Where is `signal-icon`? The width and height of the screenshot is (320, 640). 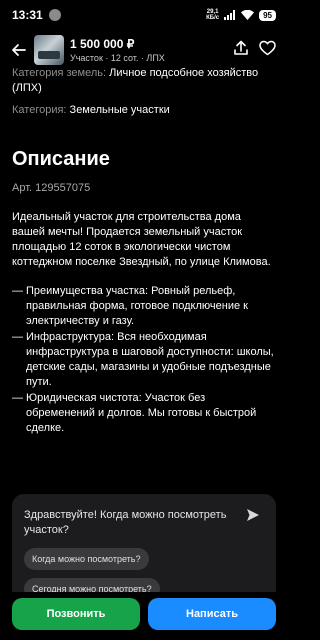 signal-icon is located at coordinates (230, 15).